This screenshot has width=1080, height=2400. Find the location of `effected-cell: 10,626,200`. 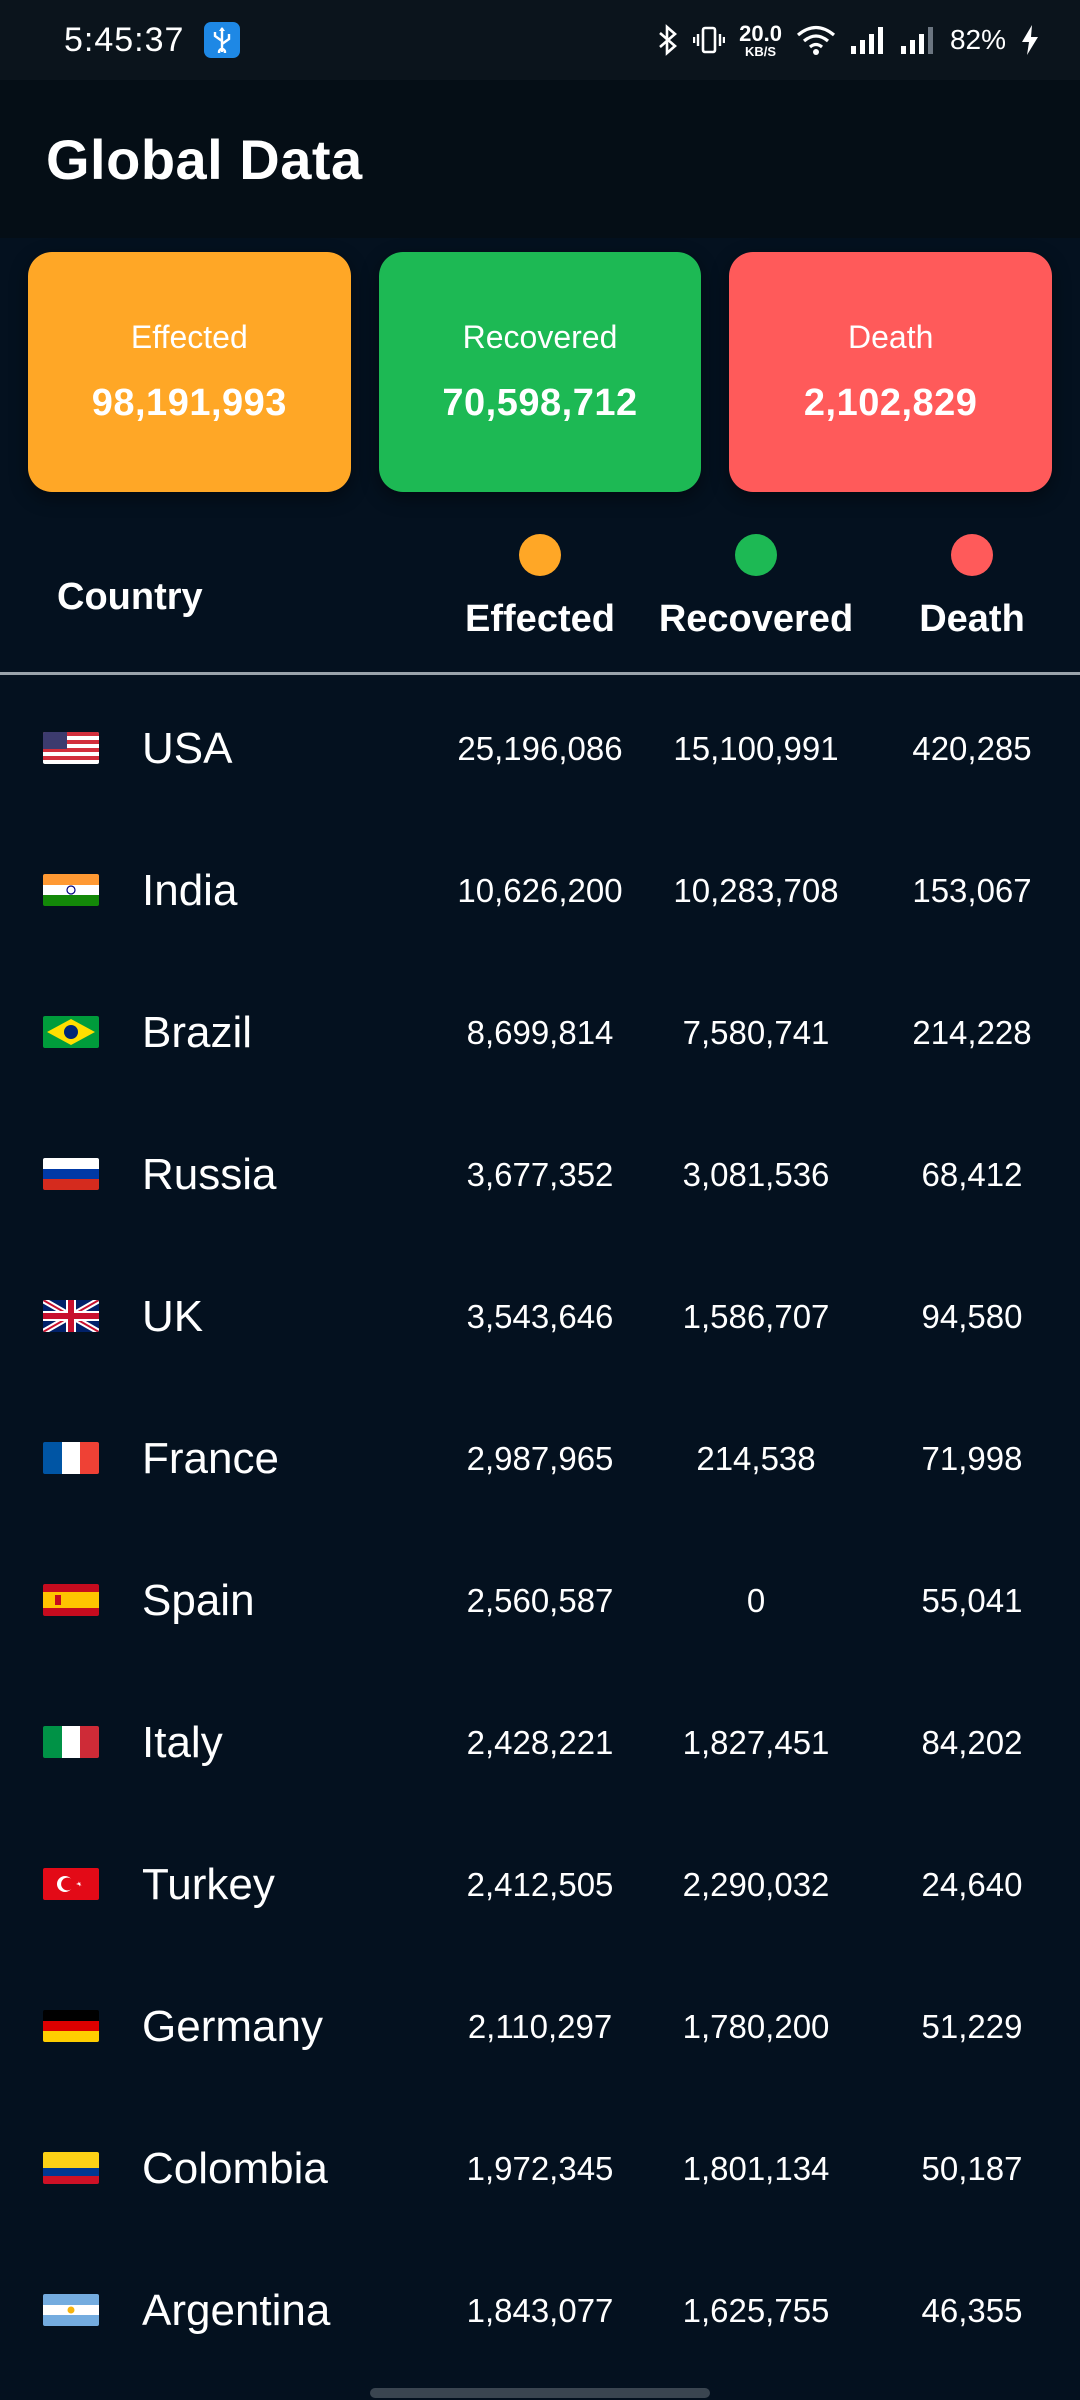

effected-cell: 10,626,200 is located at coordinates (540, 890).